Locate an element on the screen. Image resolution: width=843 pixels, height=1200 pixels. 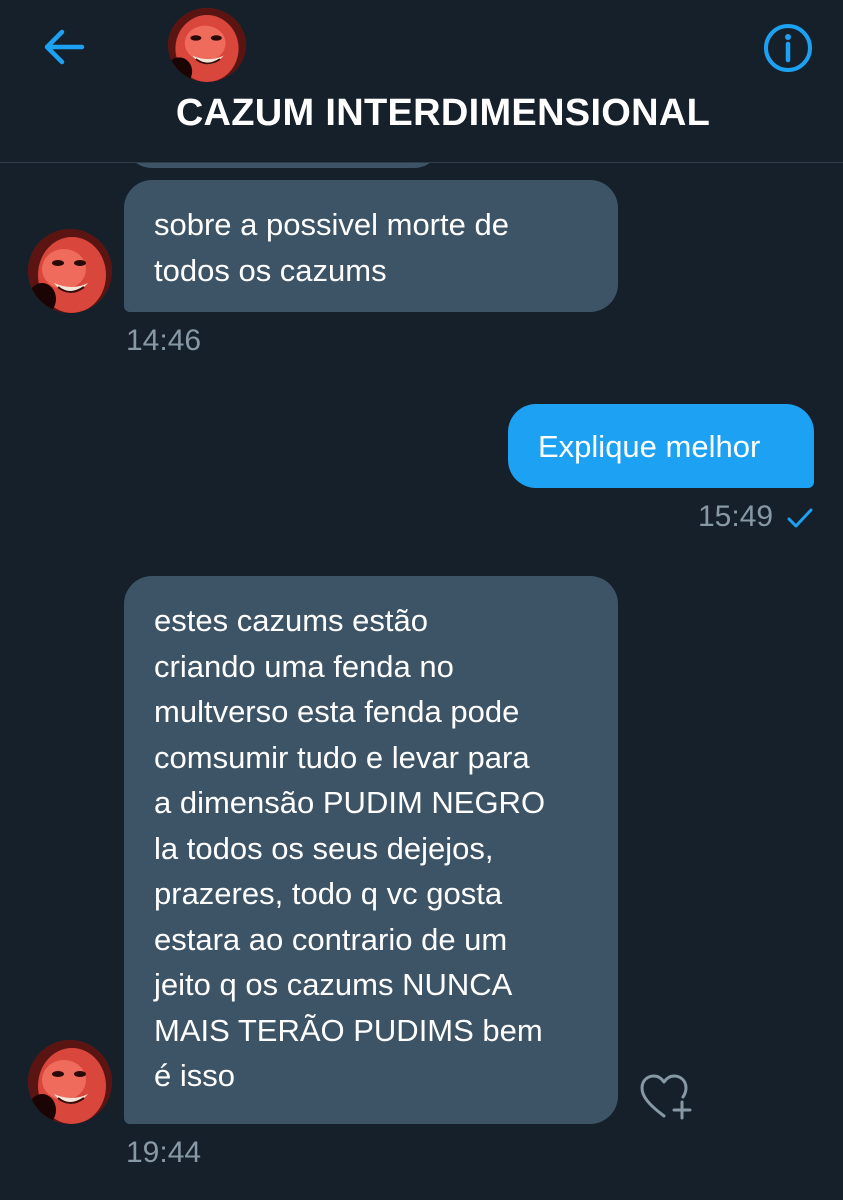
message-line: estara ao contrario de um is located at coordinates (331, 939).